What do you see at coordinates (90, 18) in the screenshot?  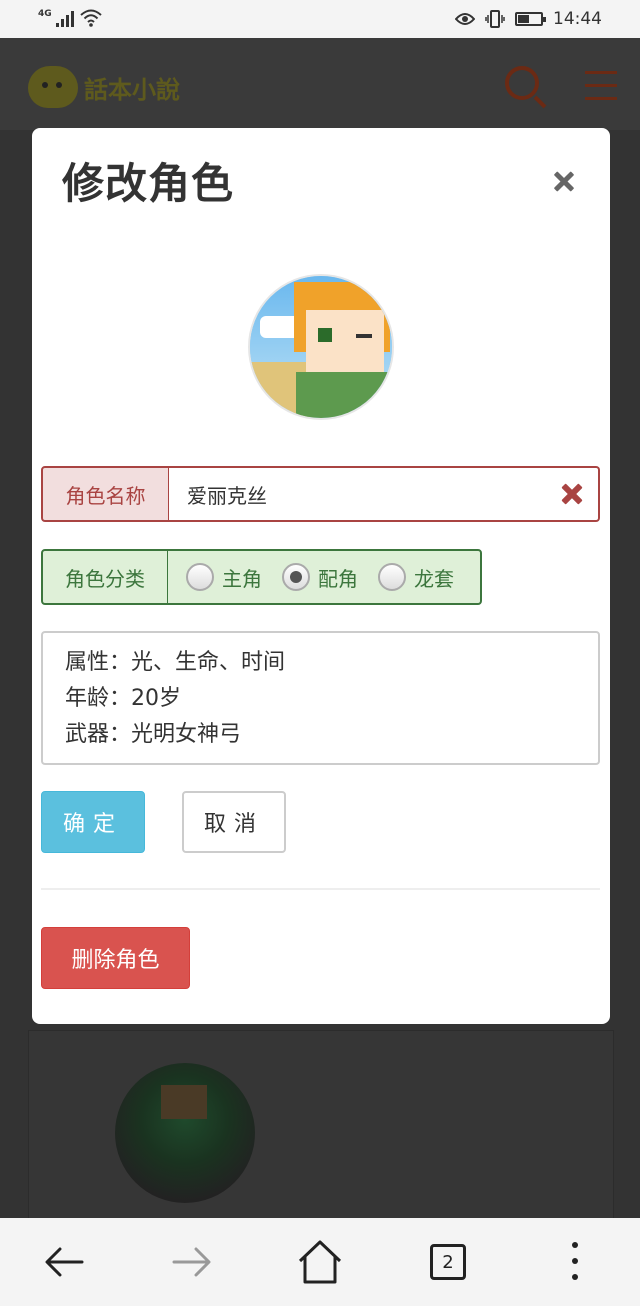 I see `wifi-icon` at bounding box center [90, 18].